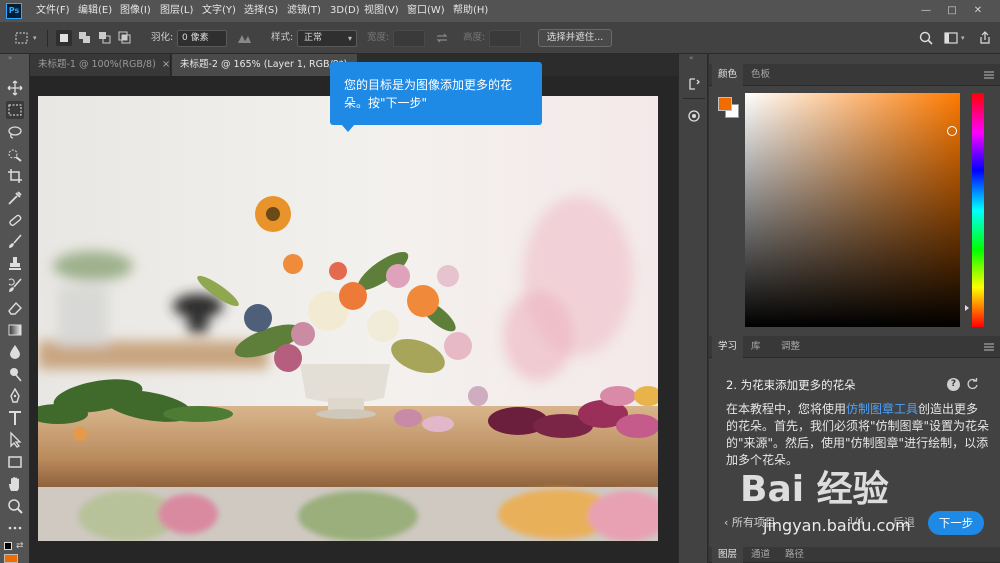  Describe the element at coordinates (15, 396) in the screenshot. I see `pen-tool-icon` at that location.